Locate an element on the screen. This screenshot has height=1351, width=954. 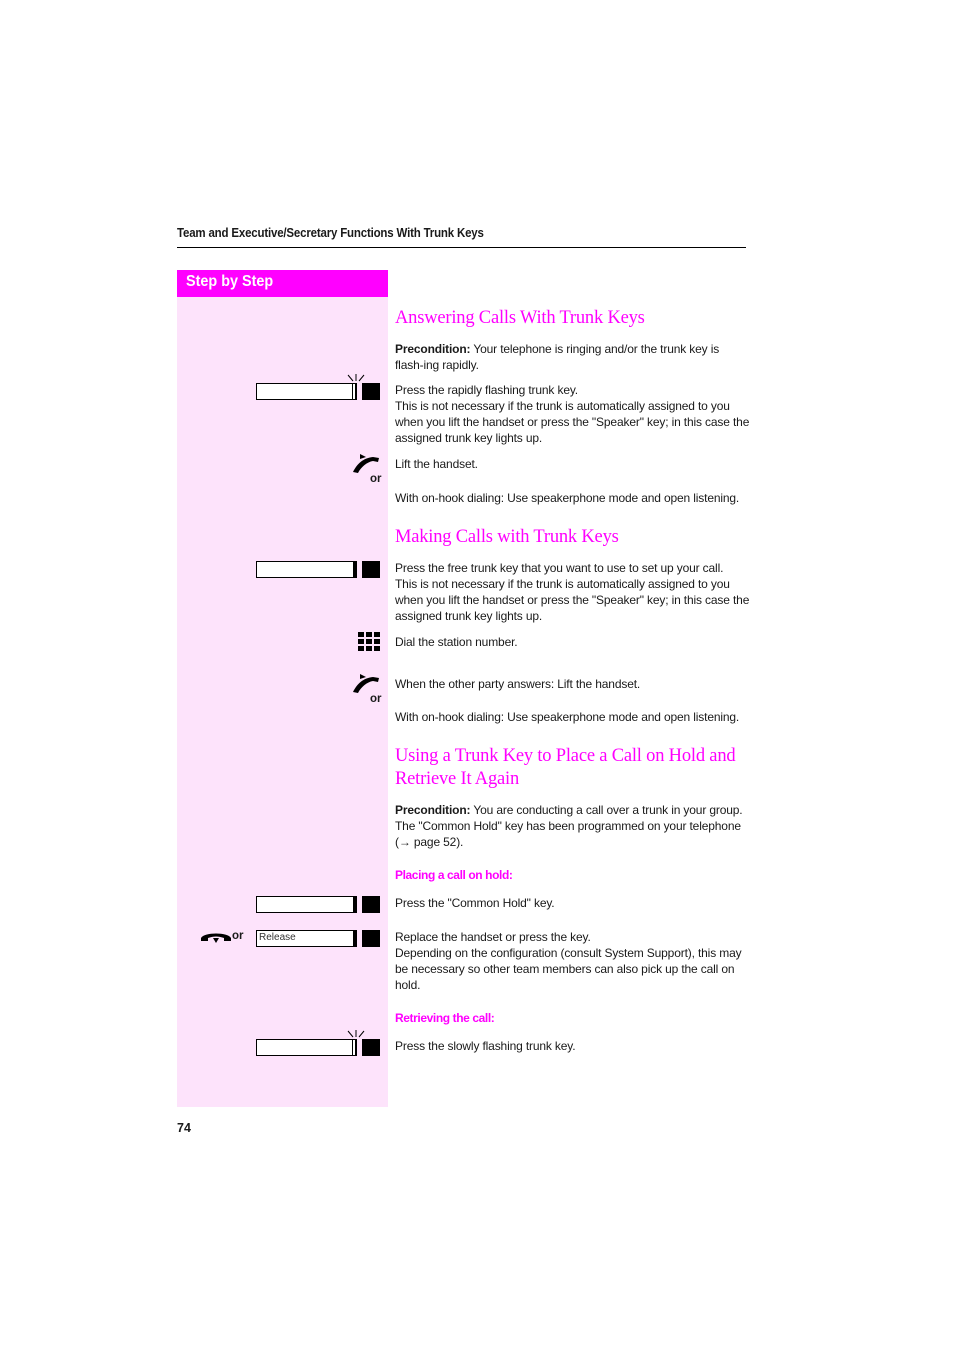
release-key: Release is located at coordinates (318, 938).